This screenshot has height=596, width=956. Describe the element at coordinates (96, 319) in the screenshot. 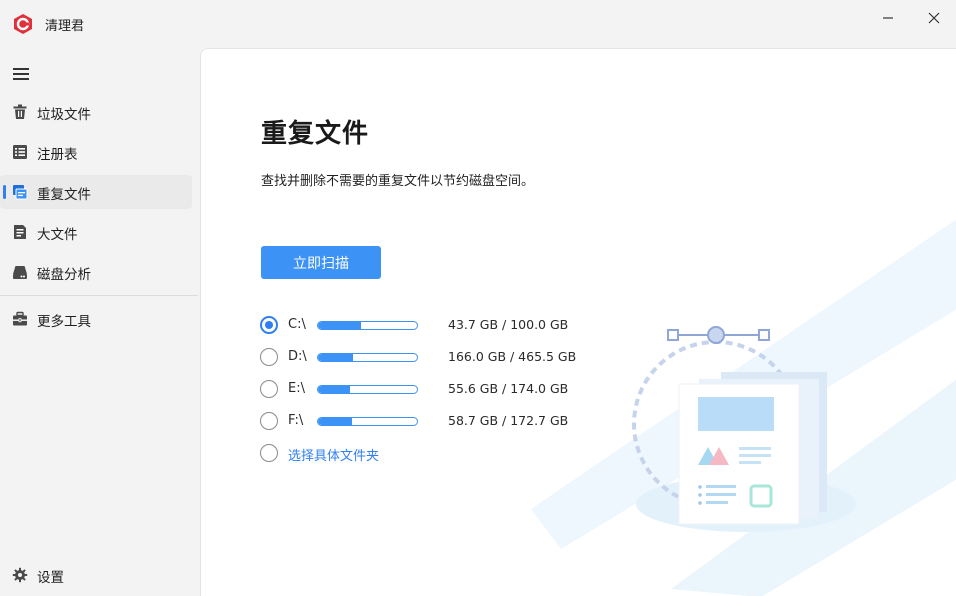

I see `sidebar-item-more-tools: 更多工具` at that location.